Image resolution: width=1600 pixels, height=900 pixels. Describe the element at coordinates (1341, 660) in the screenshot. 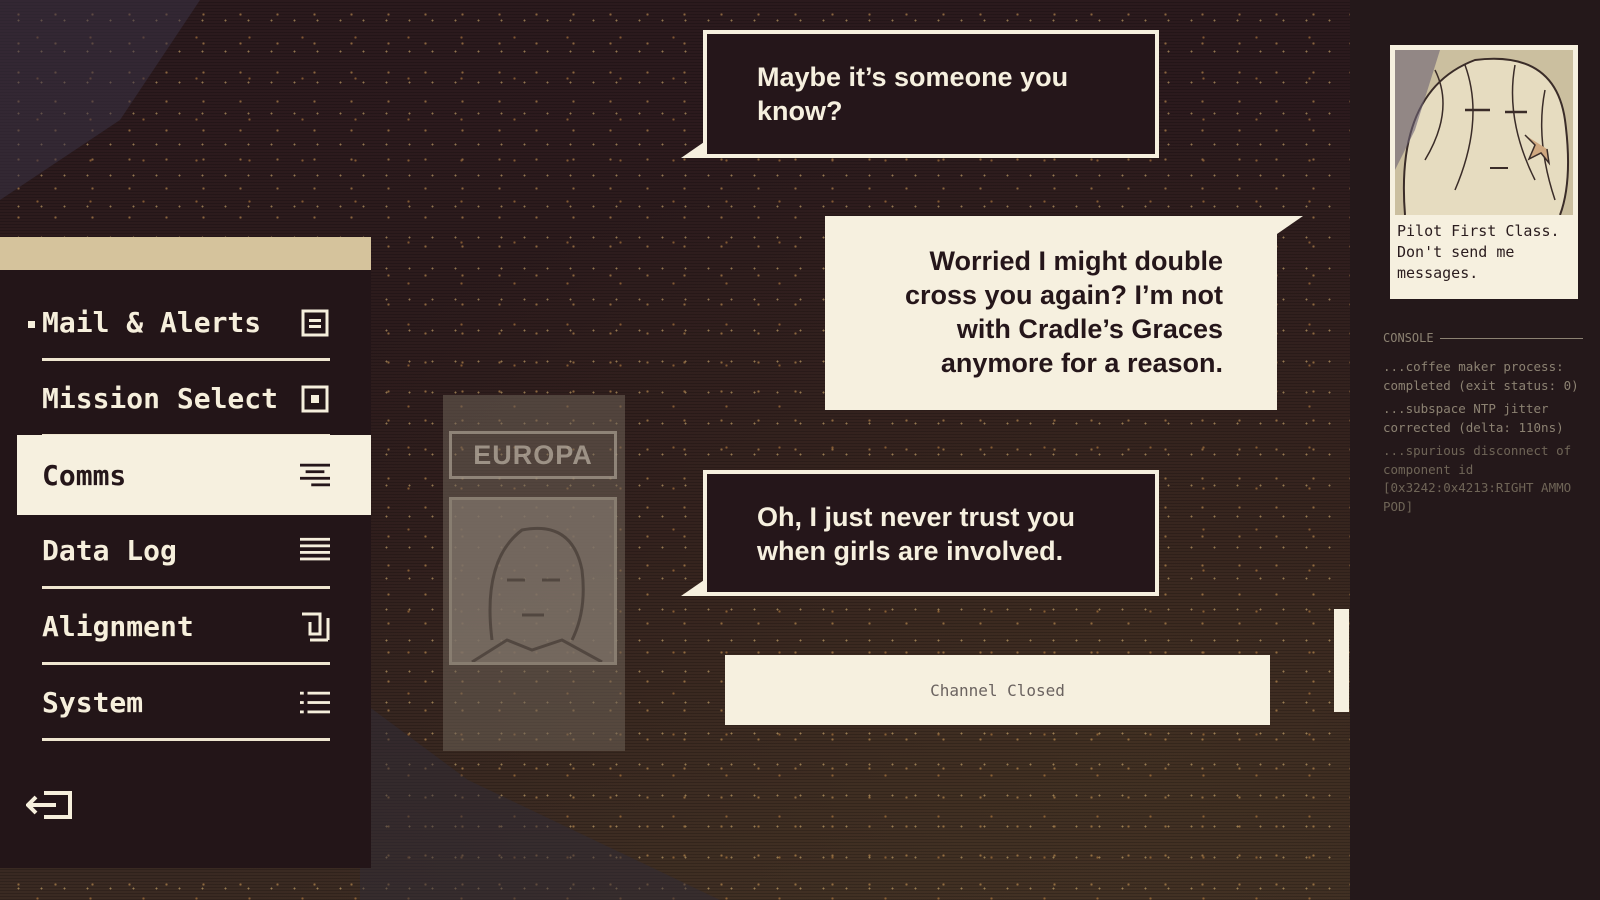

I see `chat-scrollbar` at that location.